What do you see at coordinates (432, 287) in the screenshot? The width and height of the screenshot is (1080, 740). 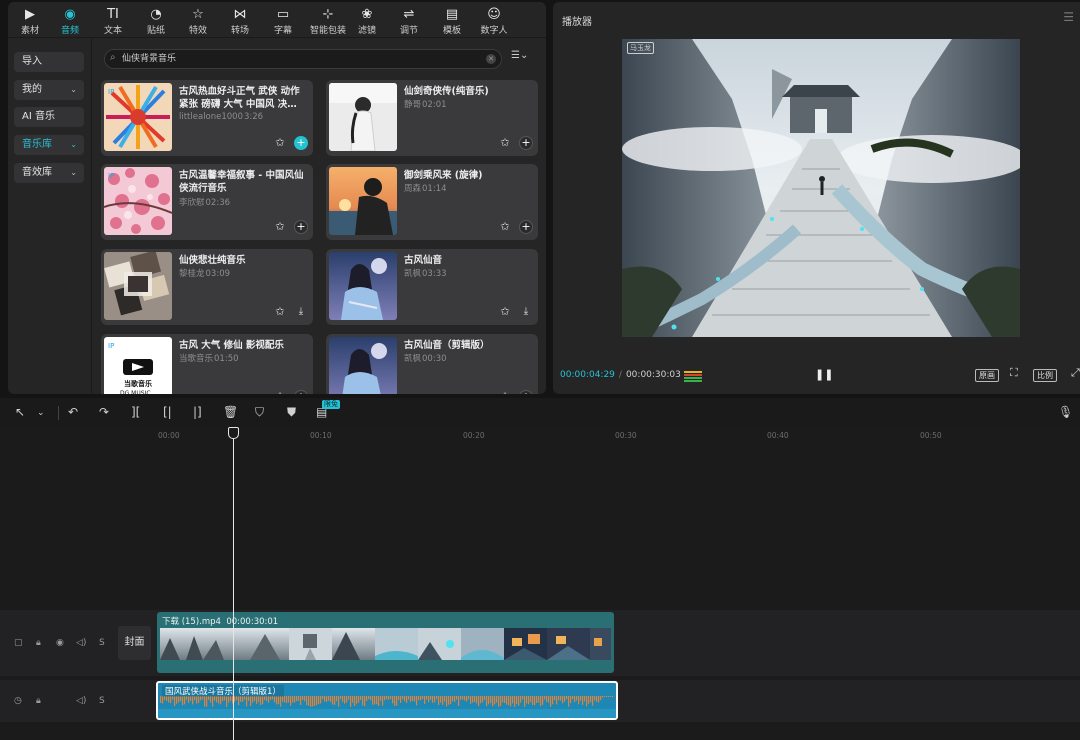 I see `music-card: 古风仙音 凯枫03:33 ✩ ⤓` at bounding box center [432, 287].